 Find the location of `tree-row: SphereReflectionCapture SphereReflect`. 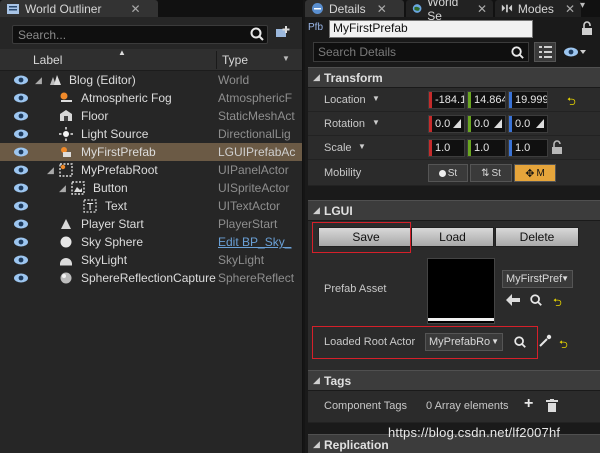

tree-row: SphereReflectionCapture SphereReflect is located at coordinates (151, 278).